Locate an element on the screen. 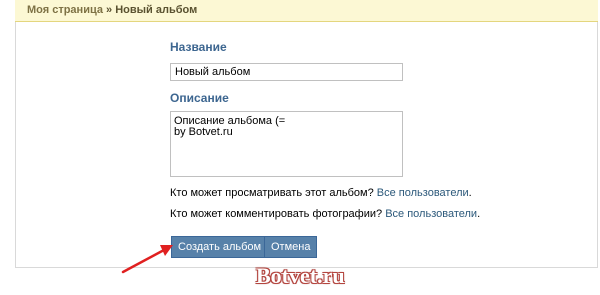  view-privacy-question: Кто может просматривать этот альбом? is located at coordinates (272, 193).